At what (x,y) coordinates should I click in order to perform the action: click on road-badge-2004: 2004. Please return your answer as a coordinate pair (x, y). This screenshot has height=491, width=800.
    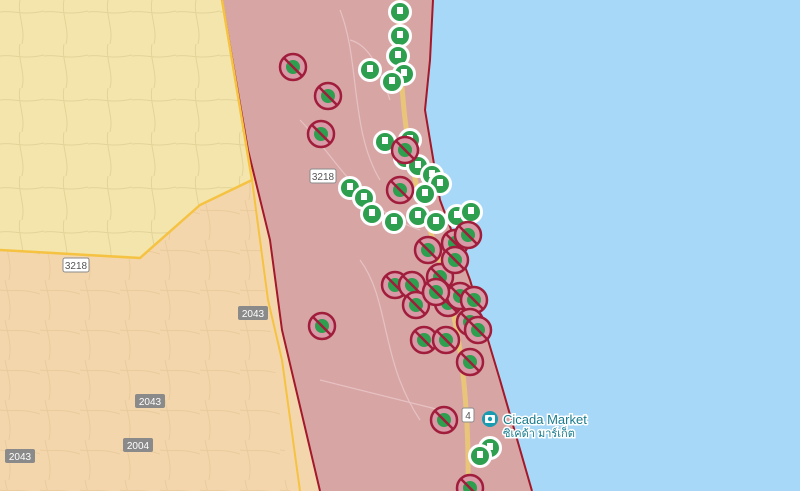
    Looking at the image, I should click on (138, 445).